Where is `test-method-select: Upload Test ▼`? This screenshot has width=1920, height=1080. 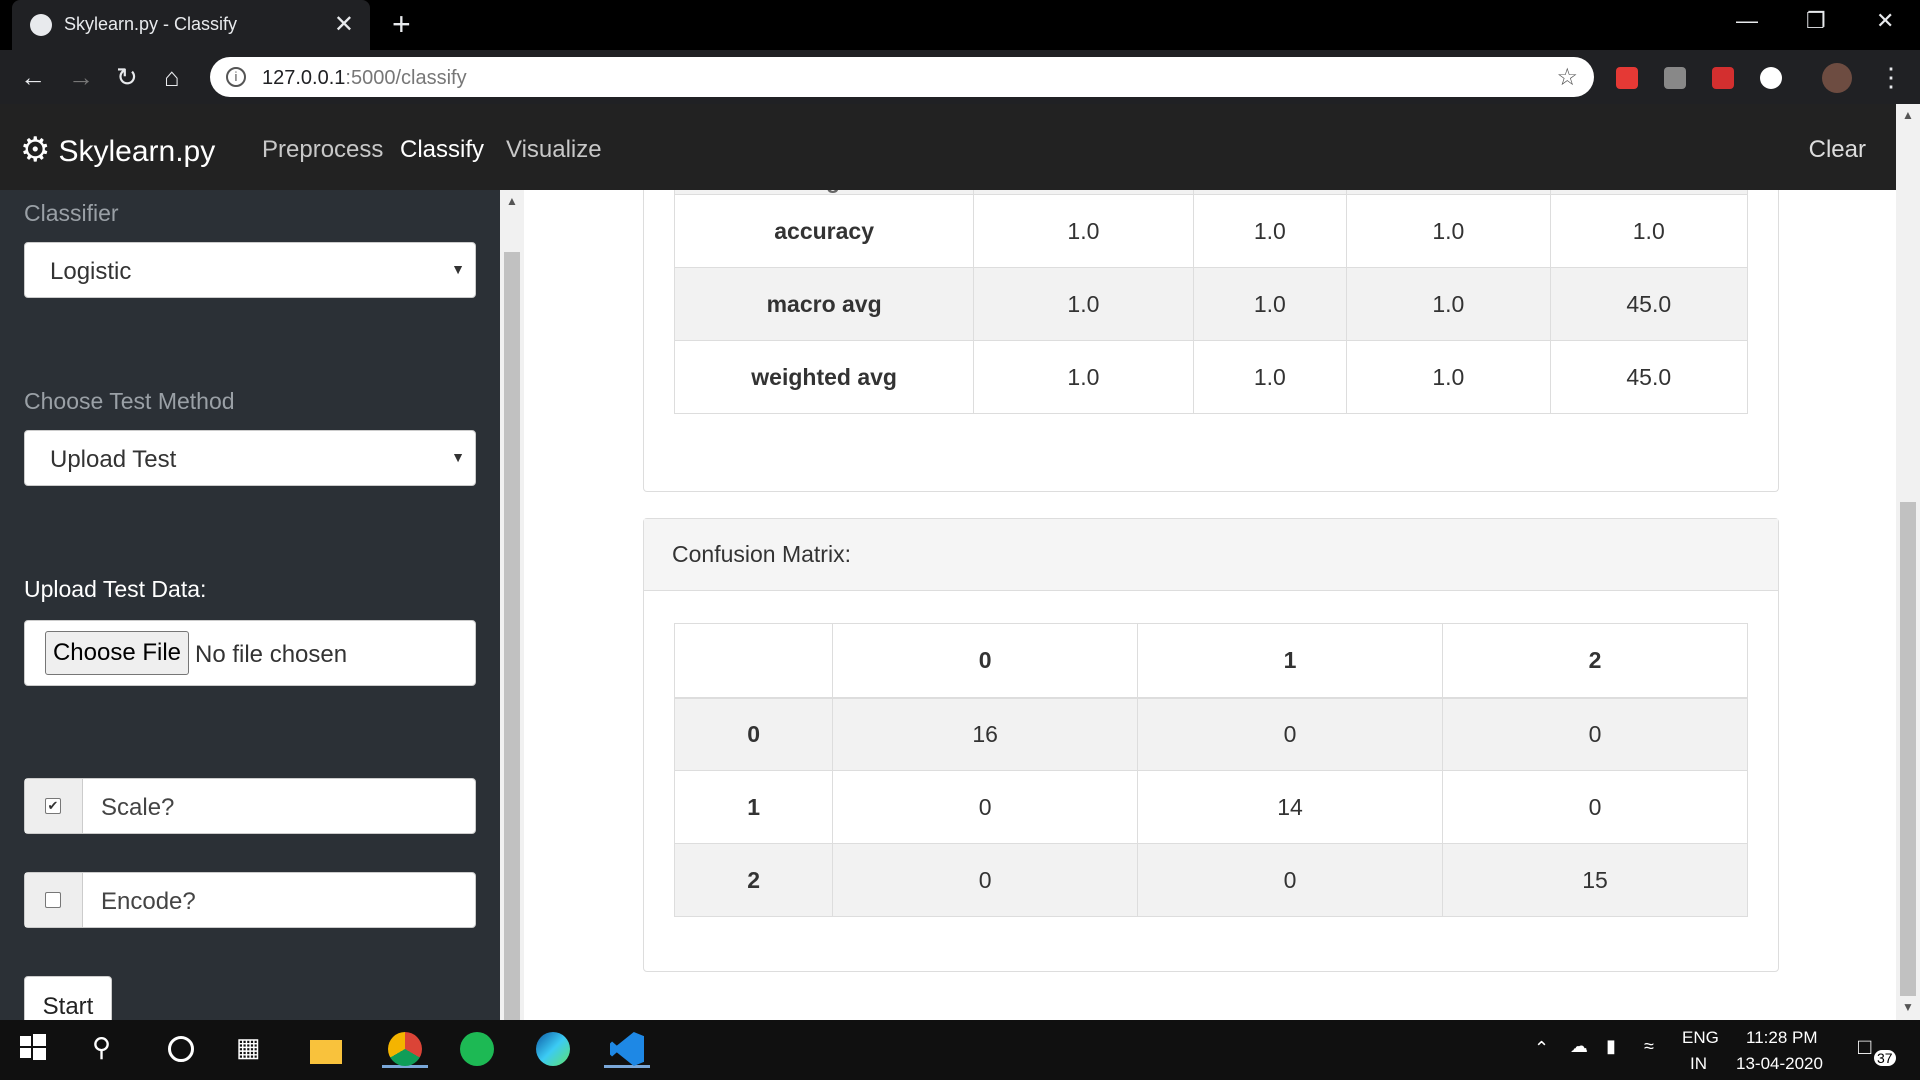 test-method-select: Upload Test ▼ is located at coordinates (250, 458).